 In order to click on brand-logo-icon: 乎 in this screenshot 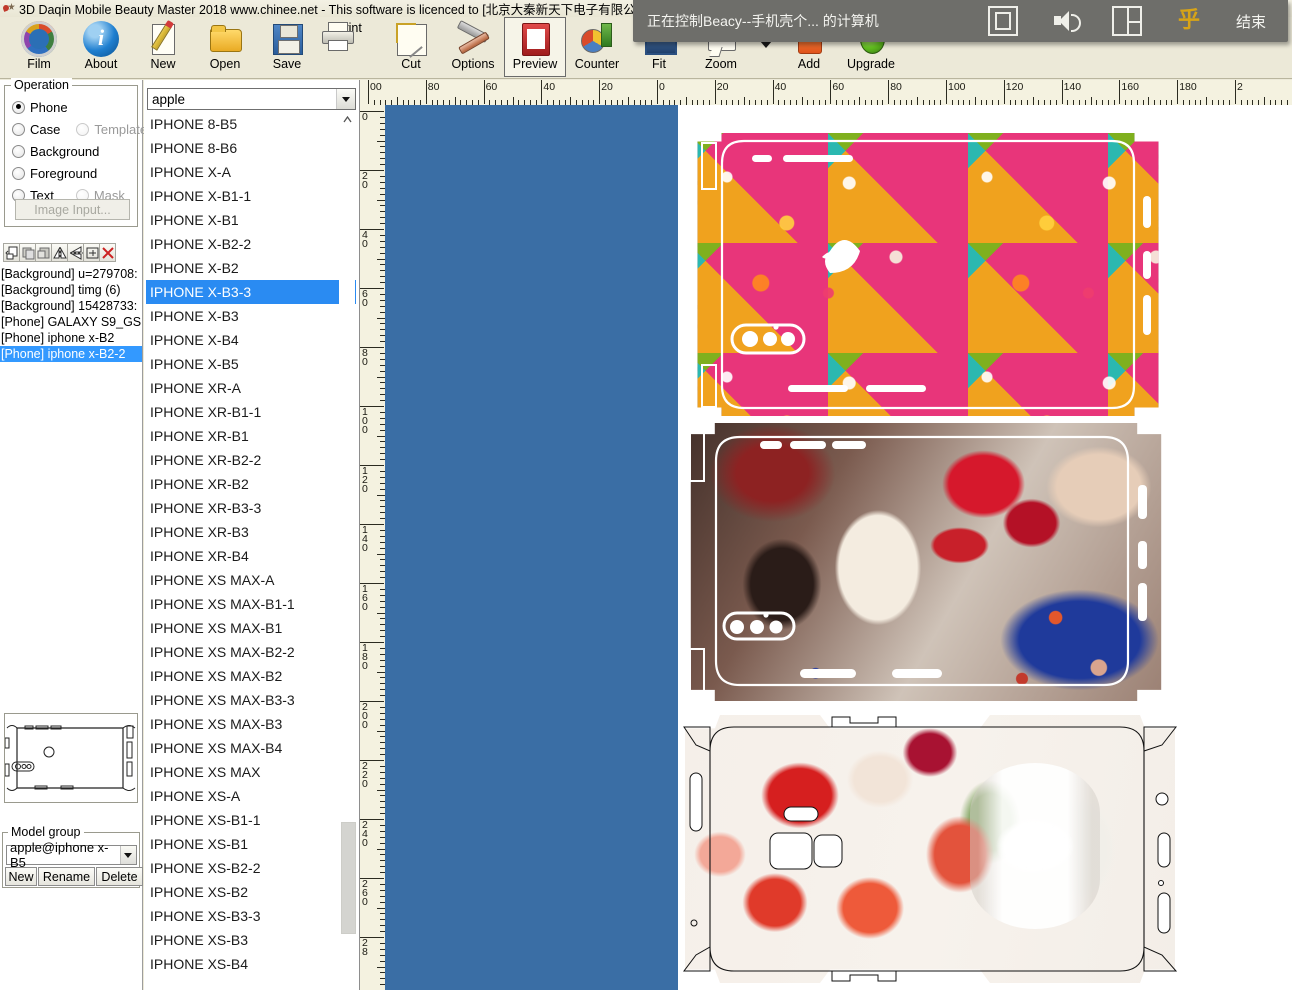, I will do `click(1189, 21)`.